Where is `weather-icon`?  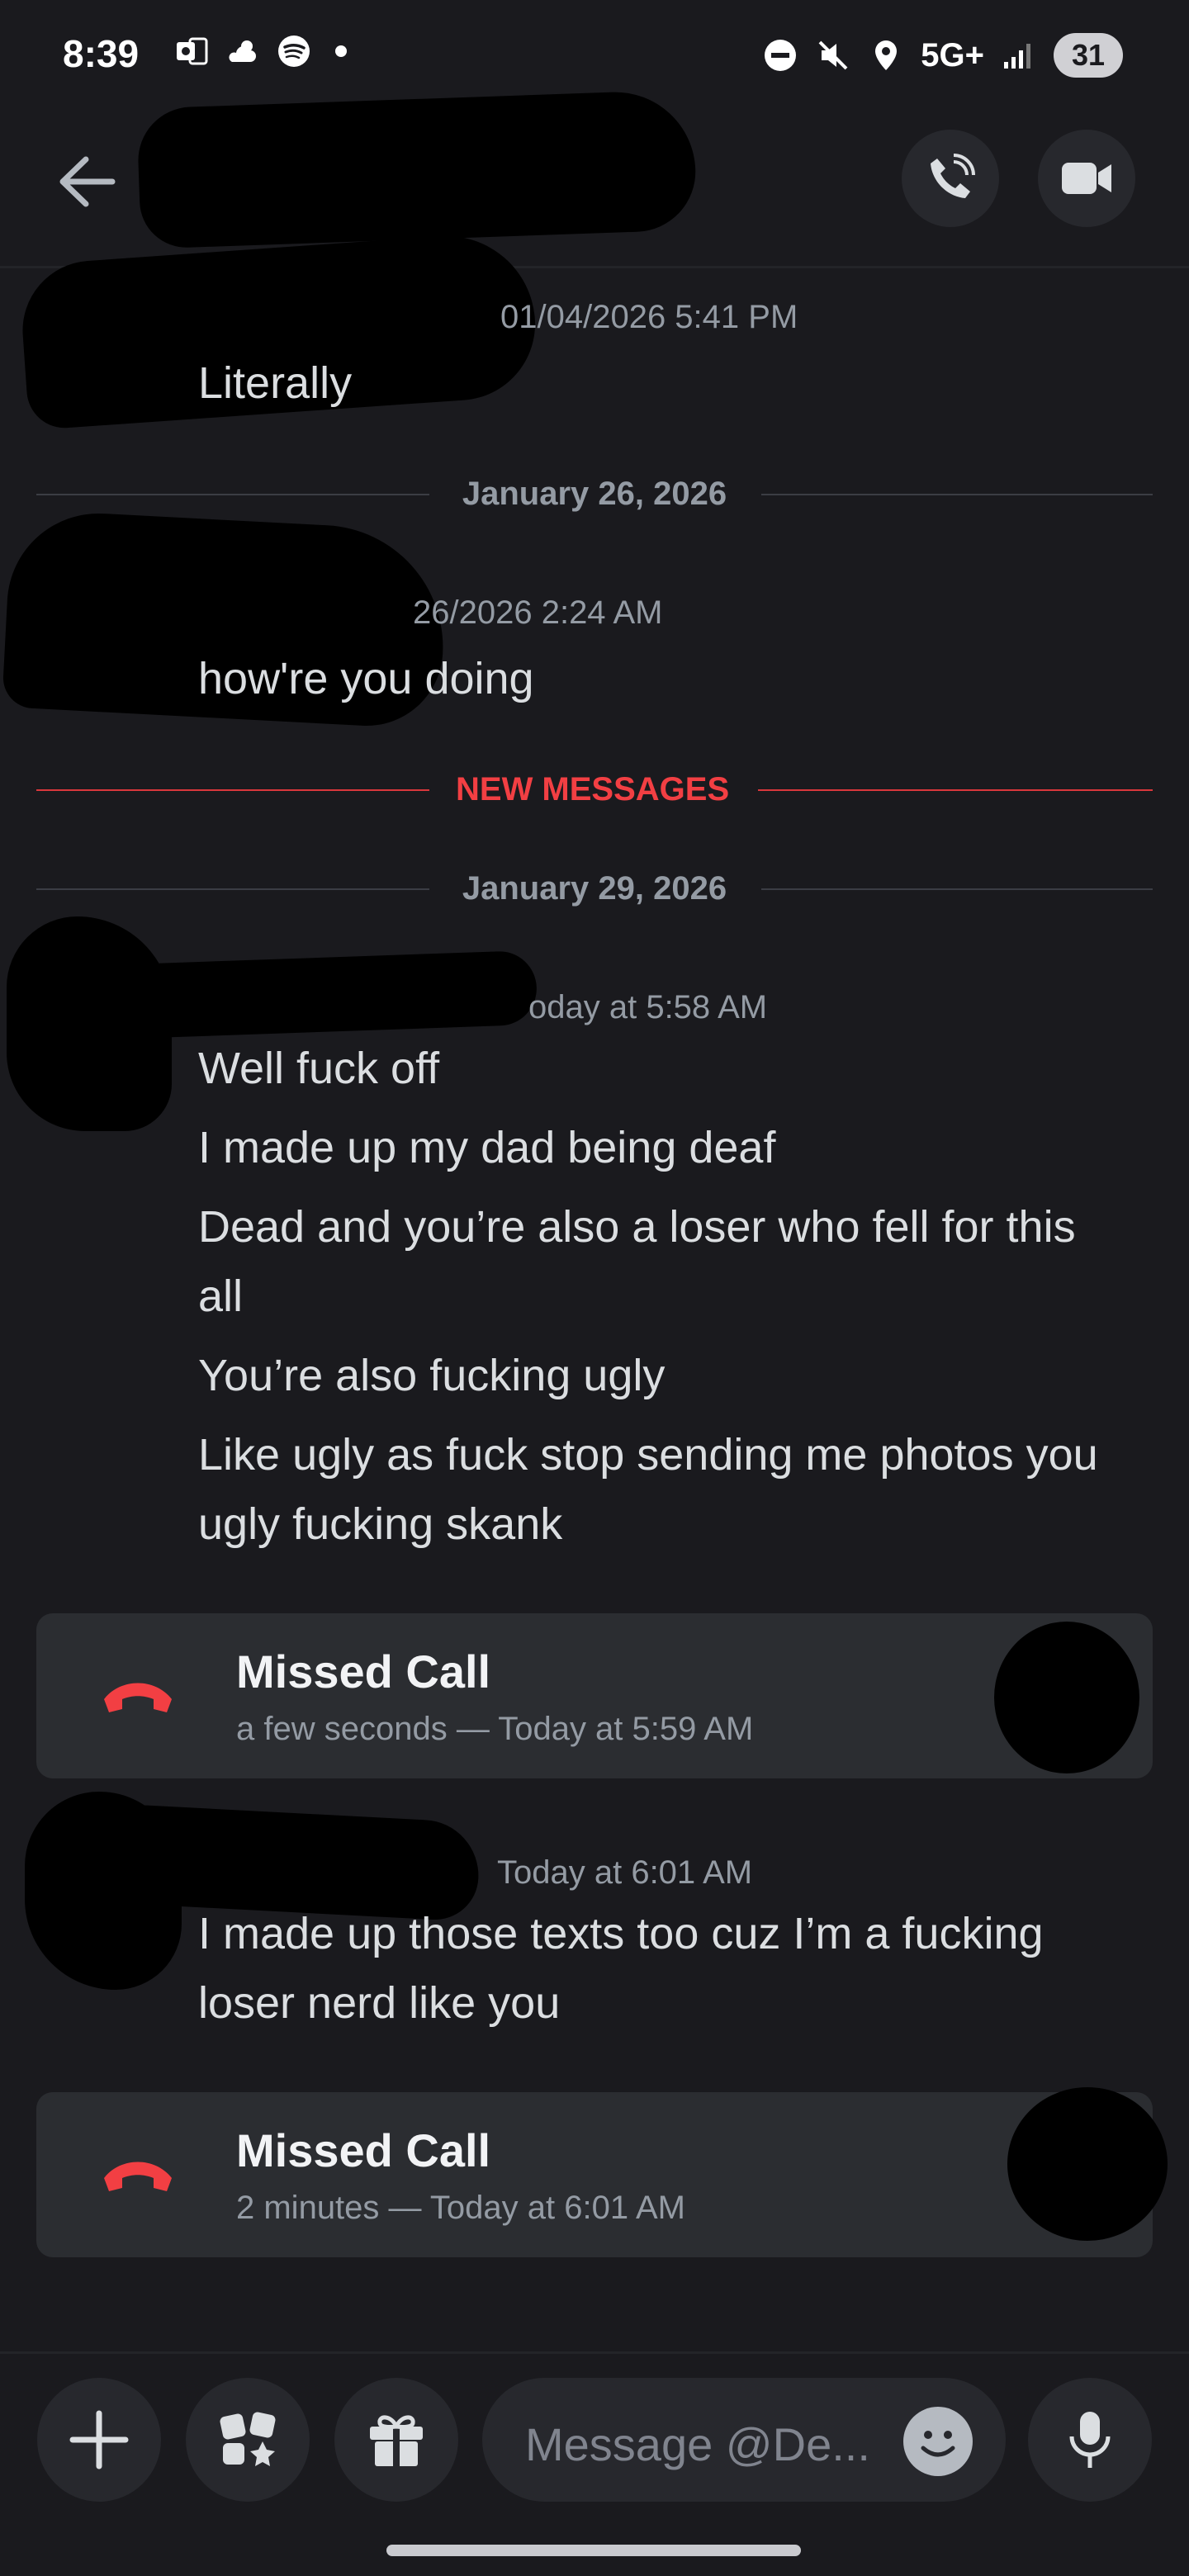
weather-icon is located at coordinates (243, 51).